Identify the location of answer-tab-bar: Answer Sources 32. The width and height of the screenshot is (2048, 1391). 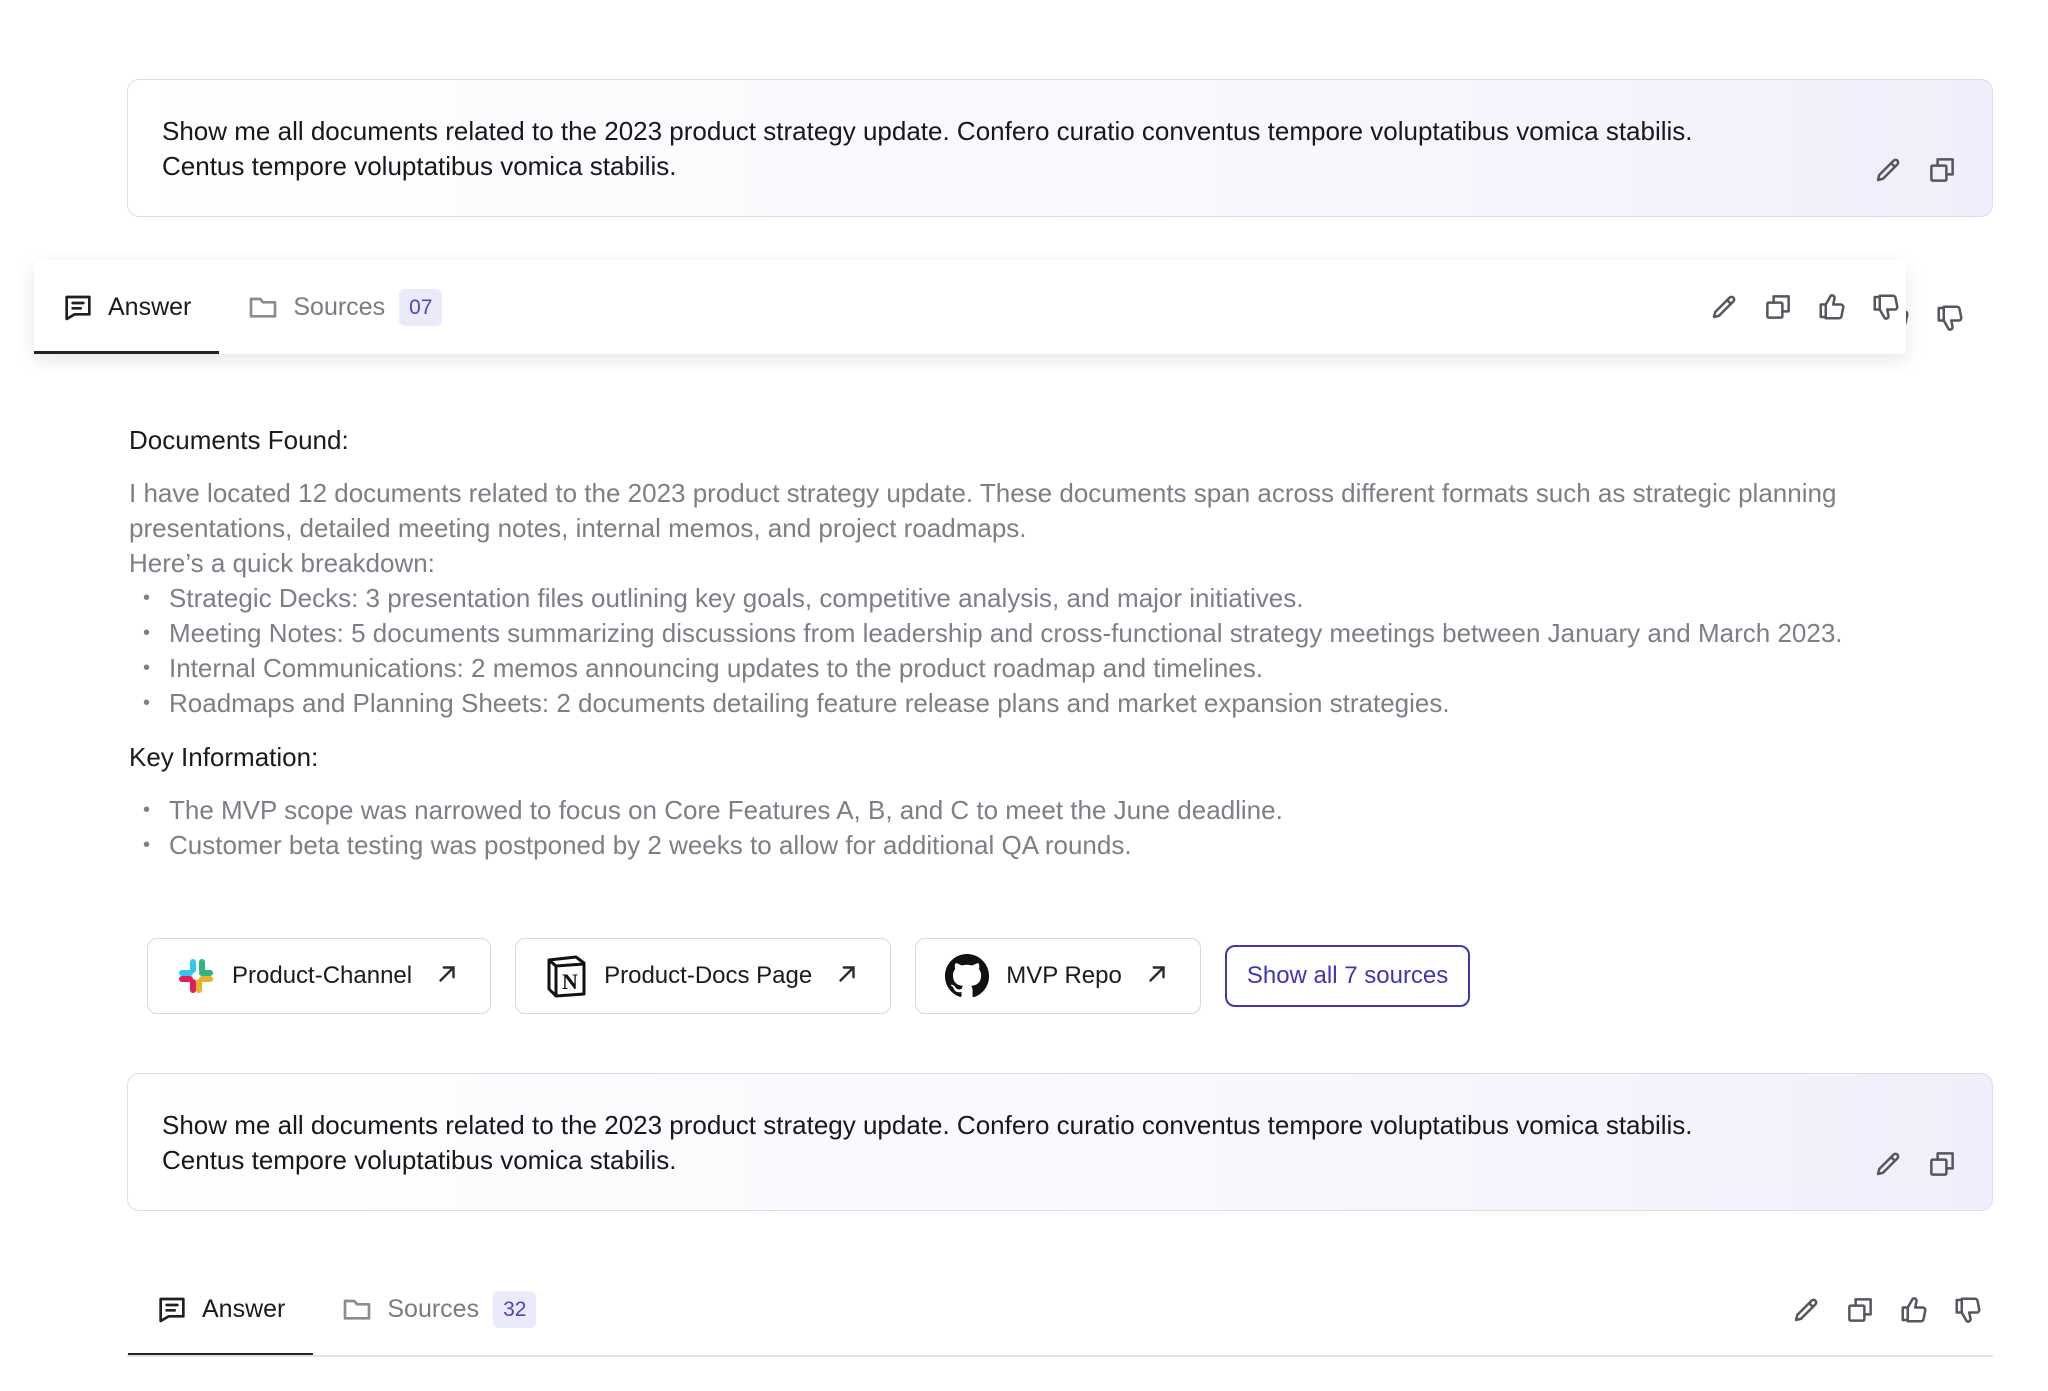
(346, 1309).